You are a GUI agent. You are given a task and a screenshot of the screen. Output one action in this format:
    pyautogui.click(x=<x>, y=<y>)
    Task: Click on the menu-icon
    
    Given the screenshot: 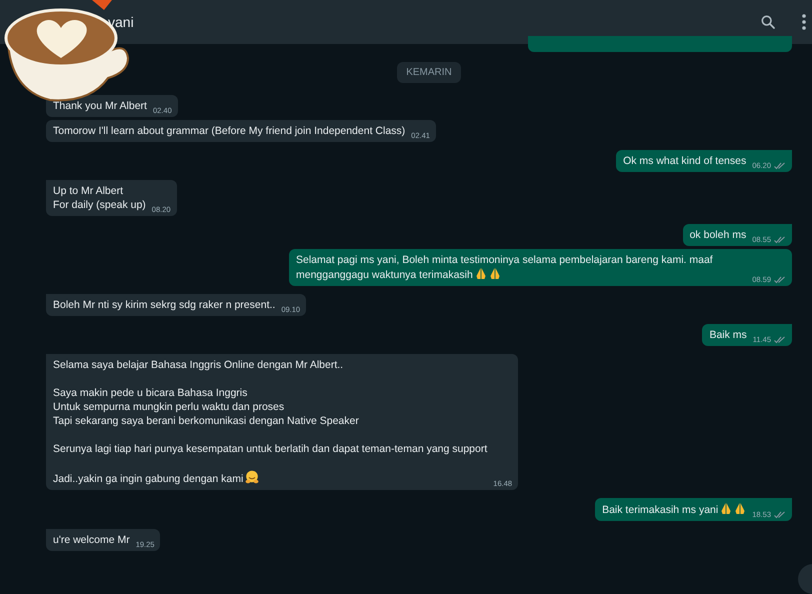 What is the action you would take?
    pyautogui.click(x=804, y=22)
    